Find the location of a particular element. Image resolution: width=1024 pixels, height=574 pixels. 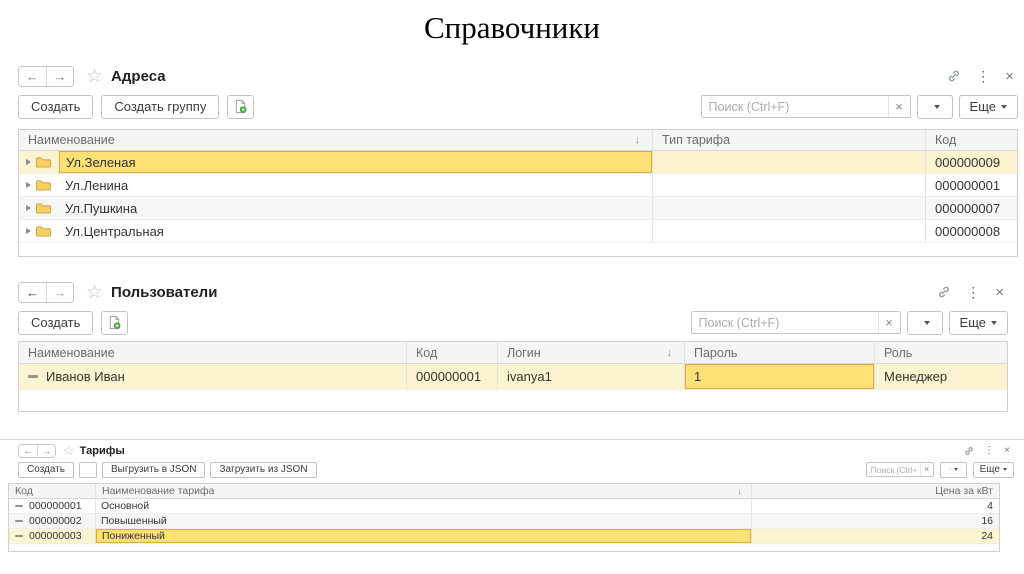

row-login-cell: ivanya1 is located at coordinates (591, 376).